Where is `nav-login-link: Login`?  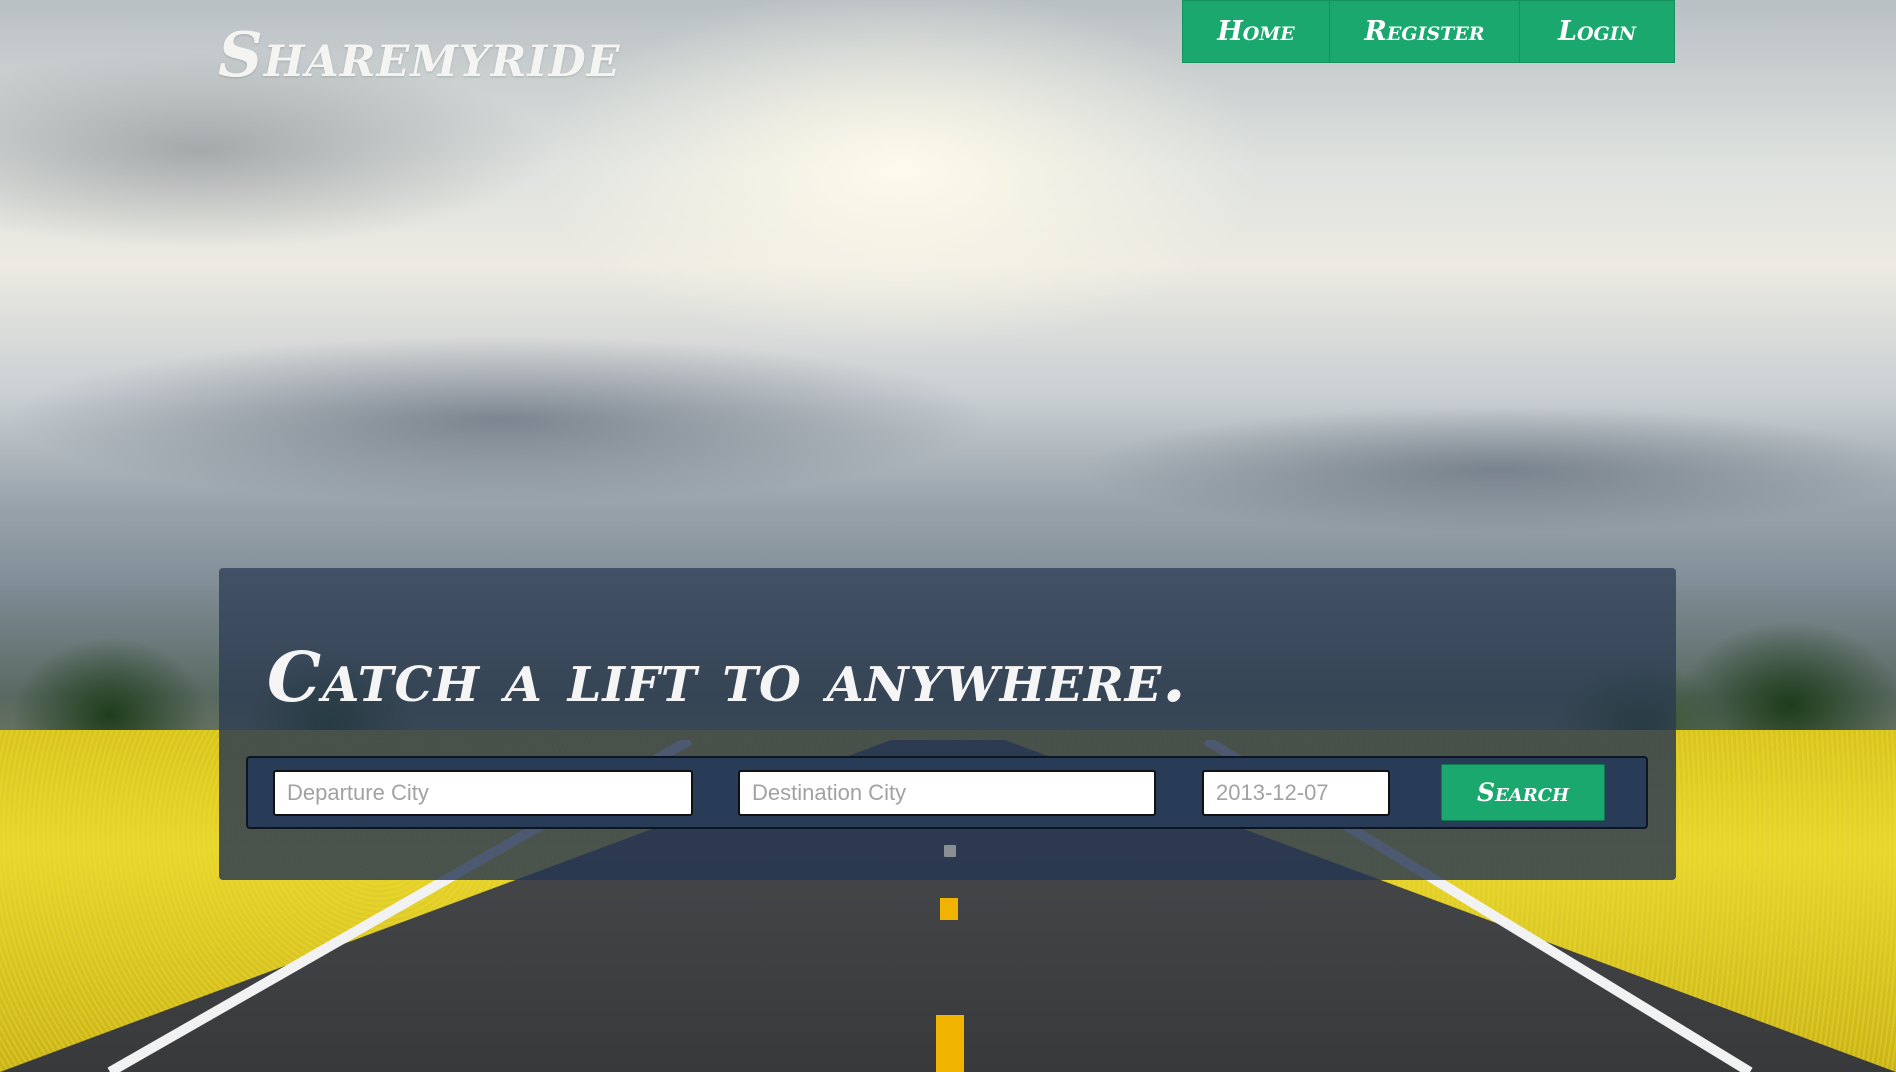
nav-login-link: Login is located at coordinates (1597, 31).